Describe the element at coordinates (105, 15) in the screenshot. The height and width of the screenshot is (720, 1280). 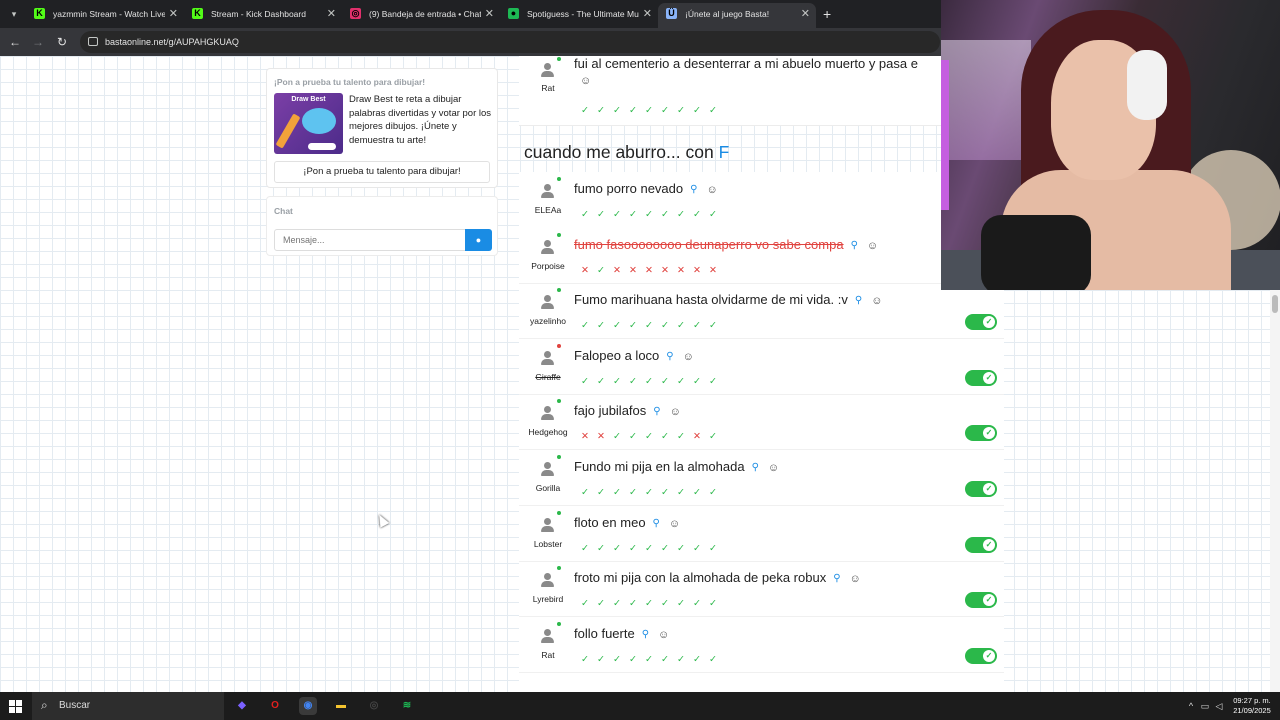
I see `browser-tab: Kyazmmin Stream - Watch Live o ✕` at that location.